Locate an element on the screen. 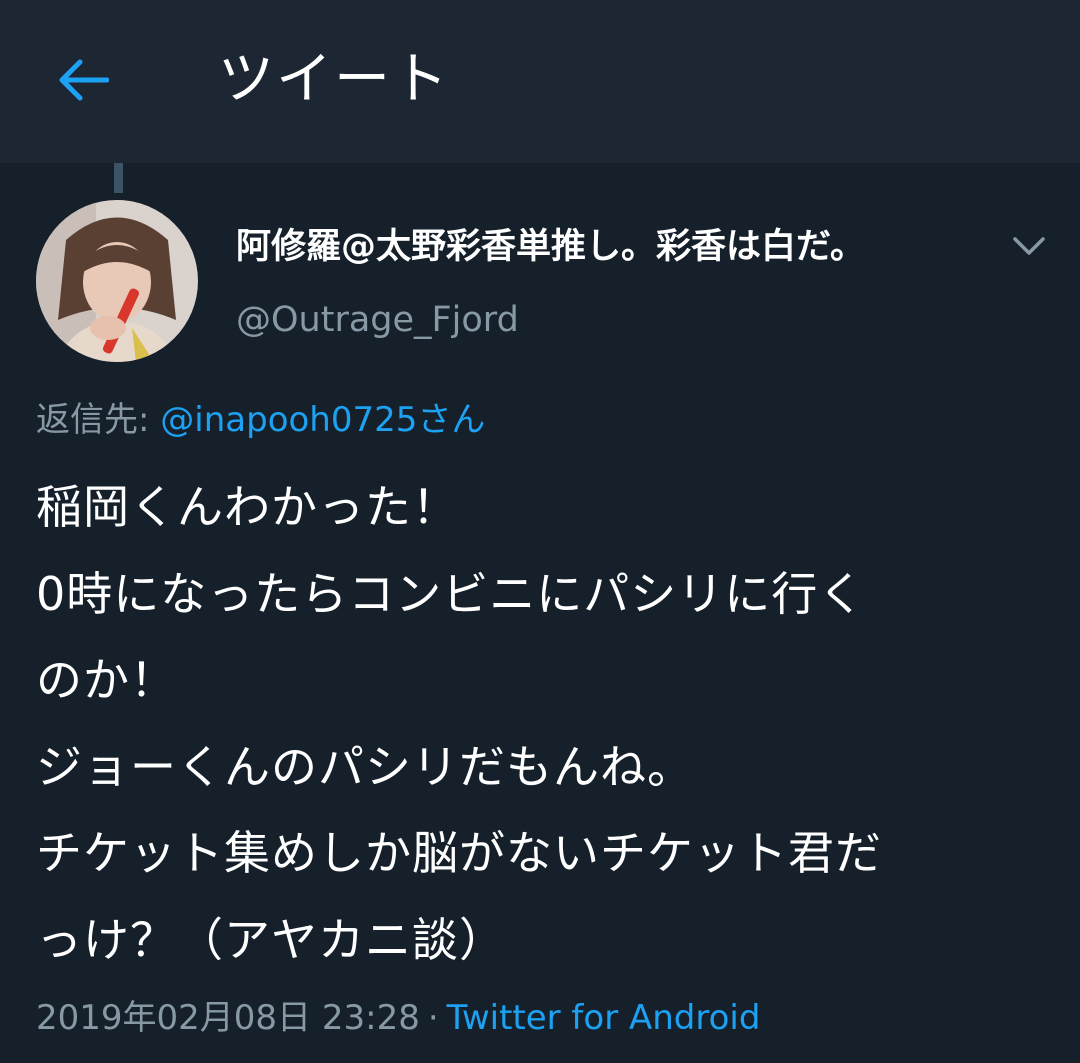 The height and width of the screenshot is (1063, 1080). reply-to-user-link: @inapooh0725さん is located at coordinates (322, 420).